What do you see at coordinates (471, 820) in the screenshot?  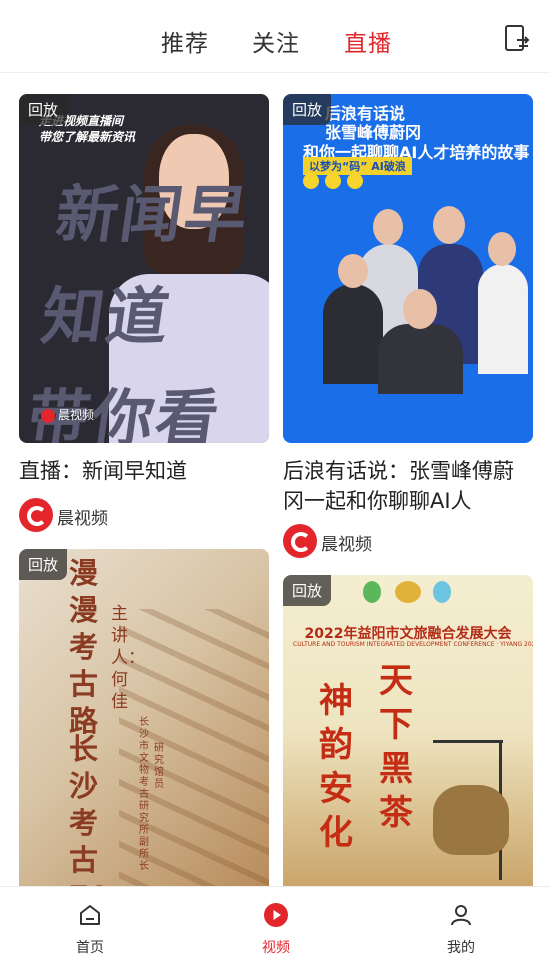 I see `thumb-kettle-image` at bounding box center [471, 820].